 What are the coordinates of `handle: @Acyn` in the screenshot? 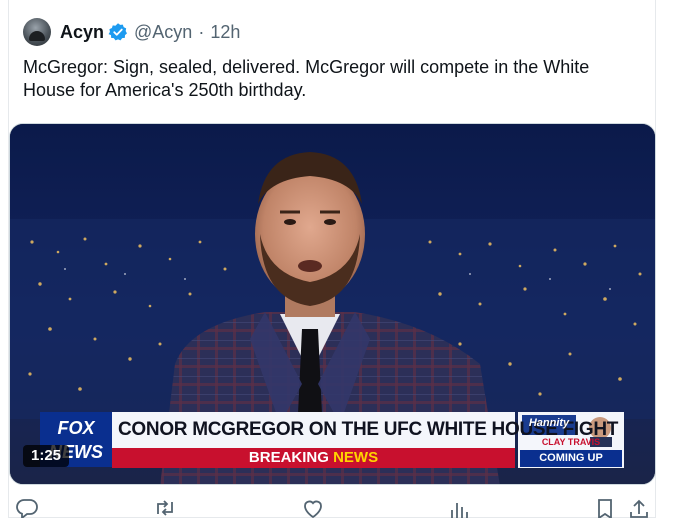 It's located at (163, 32).